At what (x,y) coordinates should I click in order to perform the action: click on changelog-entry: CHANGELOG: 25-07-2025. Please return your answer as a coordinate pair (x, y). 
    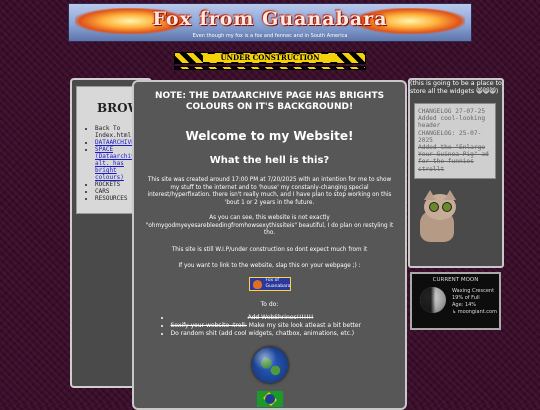
    Looking at the image, I should click on (450, 136).